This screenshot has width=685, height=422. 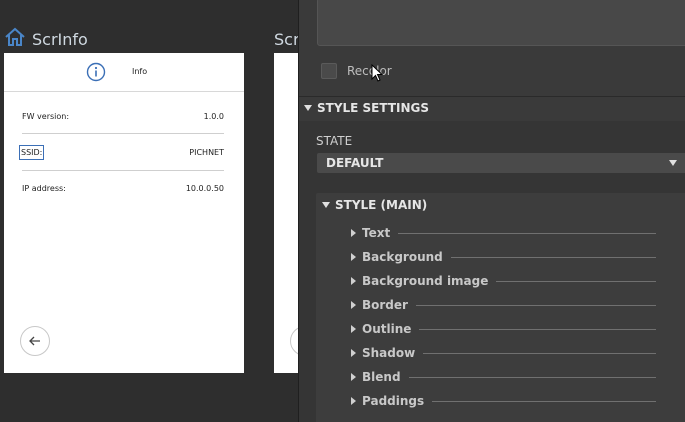 I want to click on row-value: 10.0.0.50, so click(x=204, y=188).